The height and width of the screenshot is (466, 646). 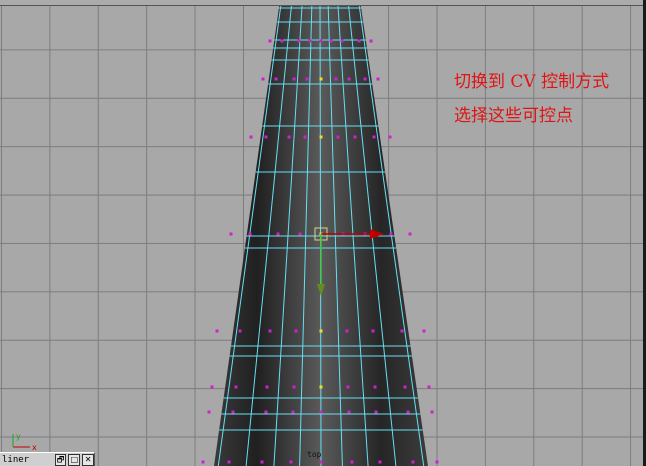 I want to click on maximize-icon: □, so click(x=74, y=459).